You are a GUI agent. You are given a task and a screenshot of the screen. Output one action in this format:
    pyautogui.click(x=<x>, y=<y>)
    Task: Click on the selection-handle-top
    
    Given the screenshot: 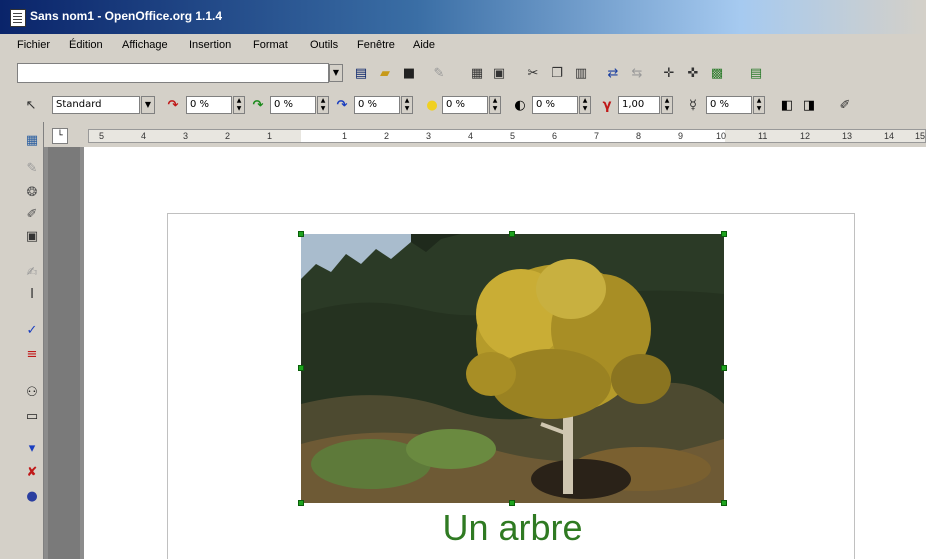 What is the action you would take?
    pyautogui.click(x=512, y=234)
    